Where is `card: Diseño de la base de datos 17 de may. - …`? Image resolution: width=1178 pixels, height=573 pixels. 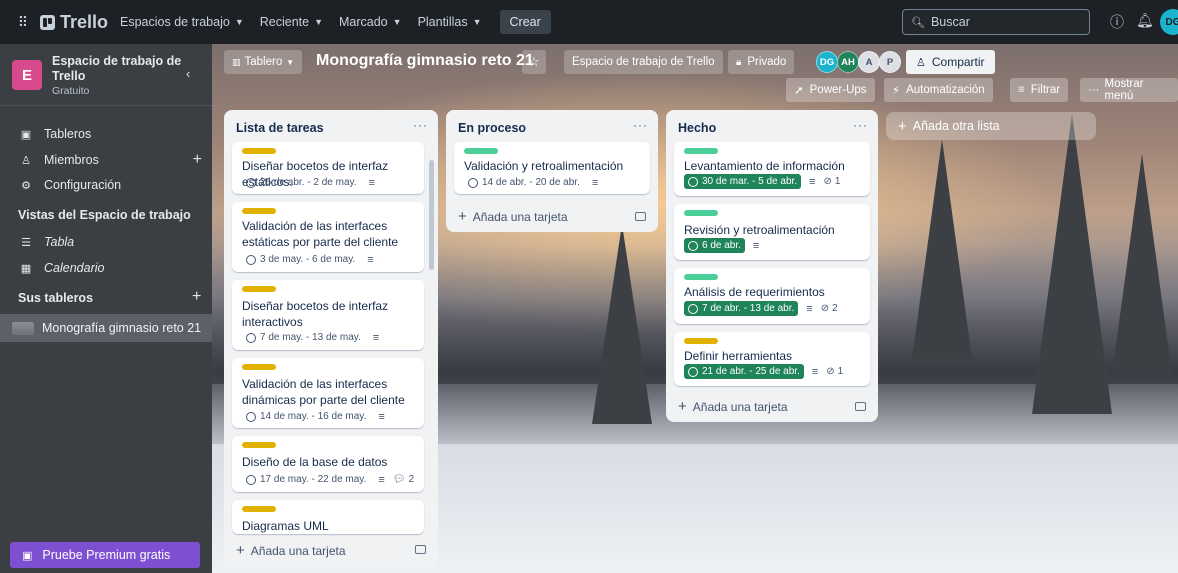
card: Diseño de la base de datos 17 de may. - … is located at coordinates (328, 464).